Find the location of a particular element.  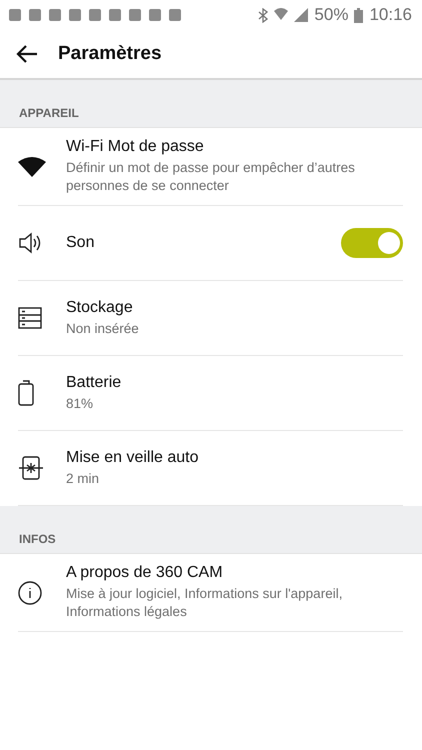

item-title: Mise en veille auto is located at coordinates (133, 457).